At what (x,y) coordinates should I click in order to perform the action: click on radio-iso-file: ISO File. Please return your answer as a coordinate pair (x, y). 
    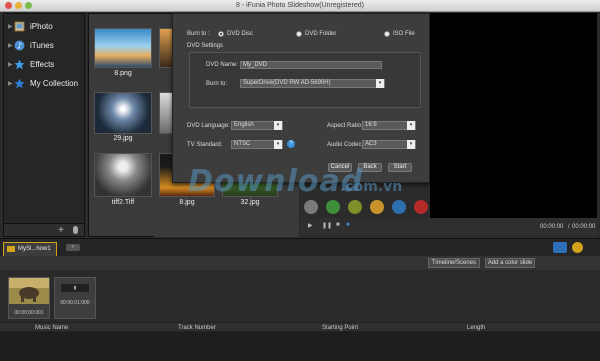
    Looking at the image, I should click on (399, 34).